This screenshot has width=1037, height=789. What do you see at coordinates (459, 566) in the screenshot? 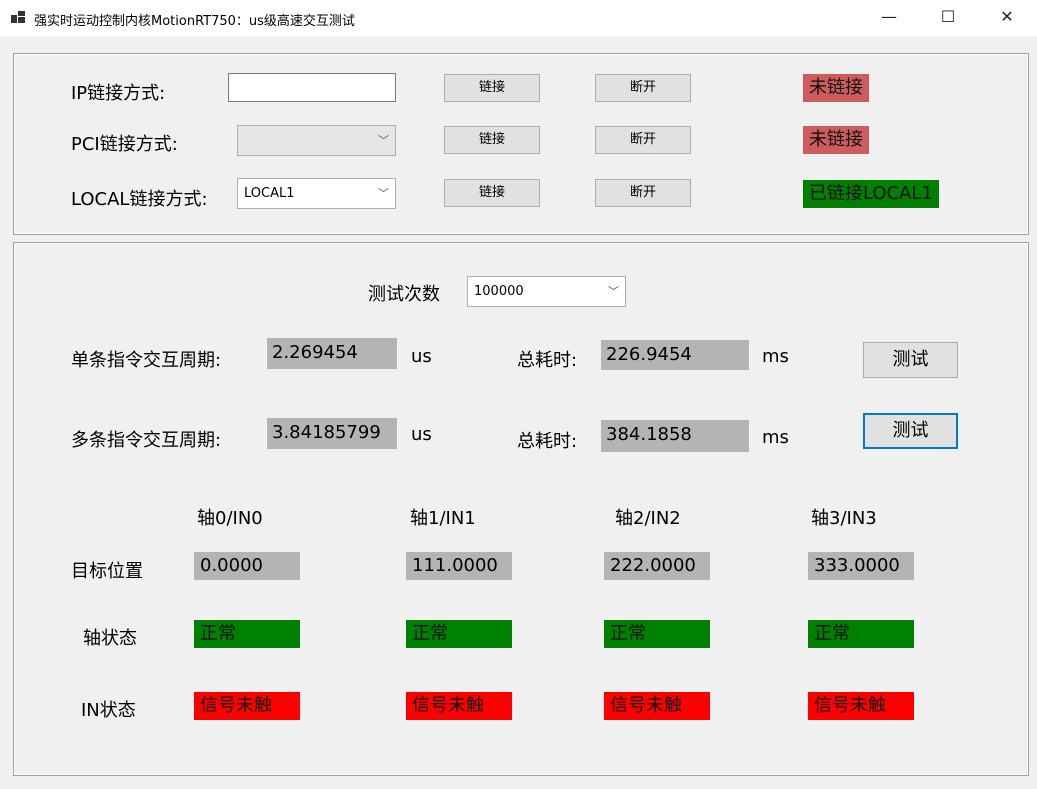
I see `target-position-value: 111.0000` at bounding box center [459, 566].